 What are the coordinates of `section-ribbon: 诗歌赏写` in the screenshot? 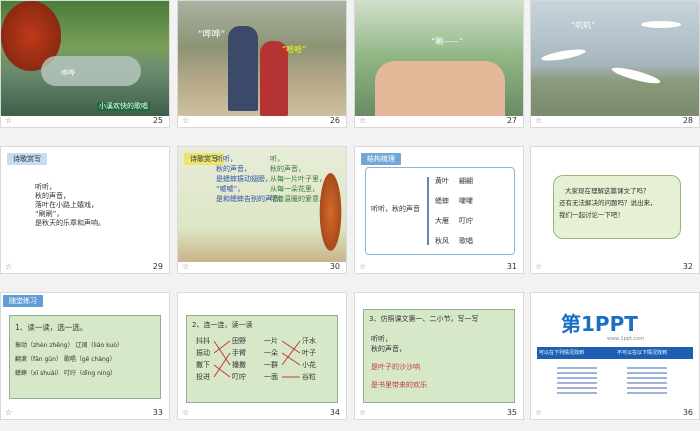 It's located at (27, 159).